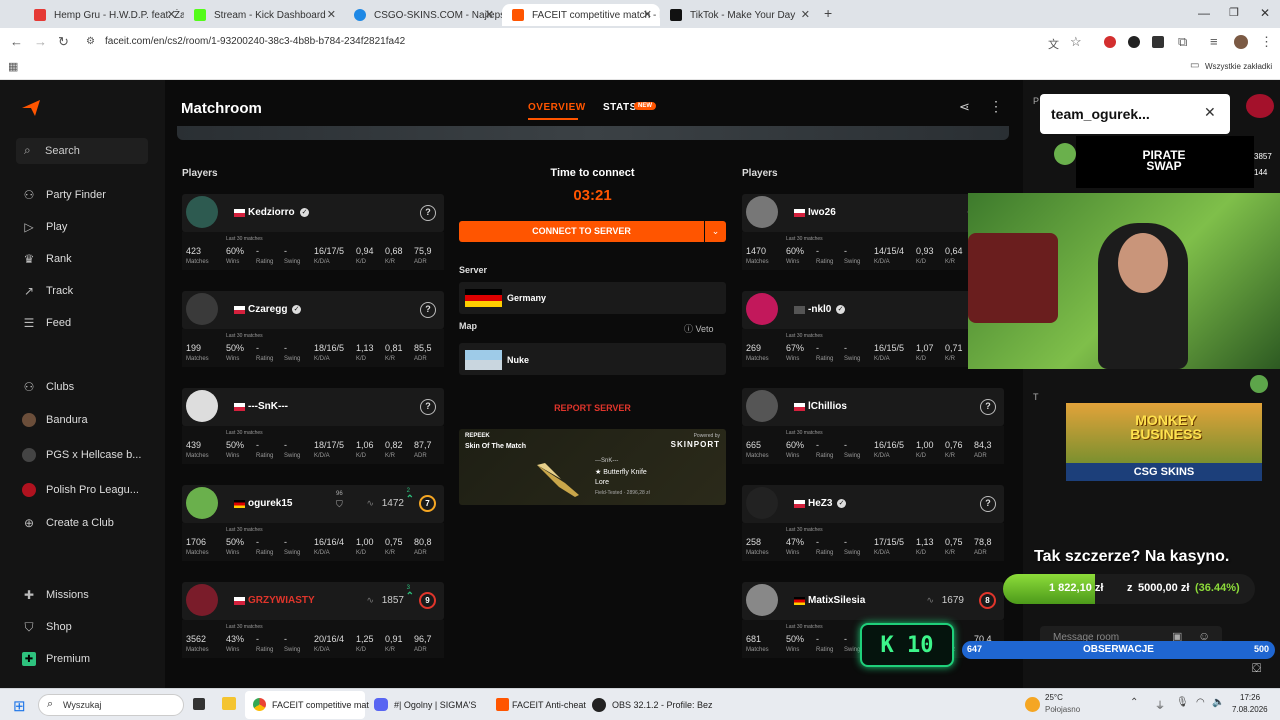 This screenshot has height=720, width=1280. What do you see at coordinates (542, 705) in the screenshot?
I see `taskbar-item-faceit-ac: FACEIT Anti-cheat` at bounding box center [542, 705].